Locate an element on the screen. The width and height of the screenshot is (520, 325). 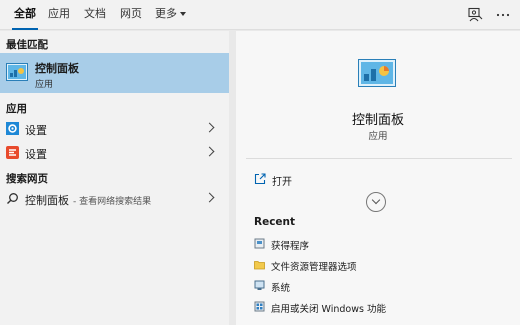
windows-features-icon is located at coordinates (259, 306).